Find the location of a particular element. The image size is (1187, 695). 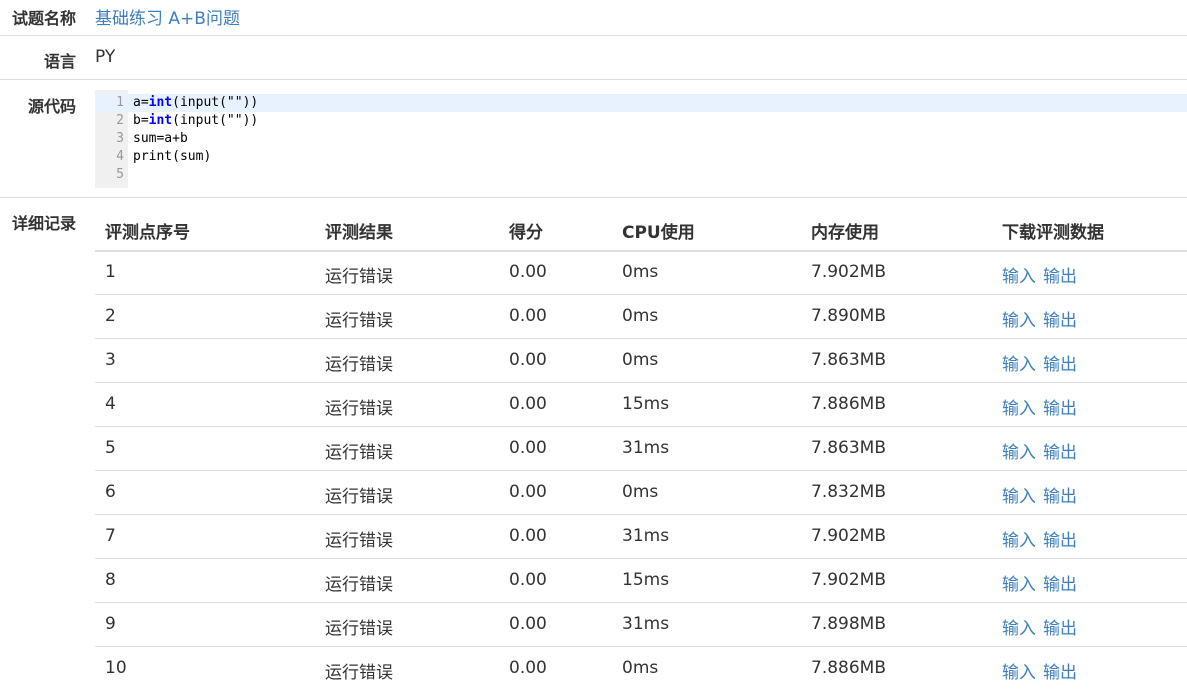

column-header: 得分 is located at coordinates (526, 233).